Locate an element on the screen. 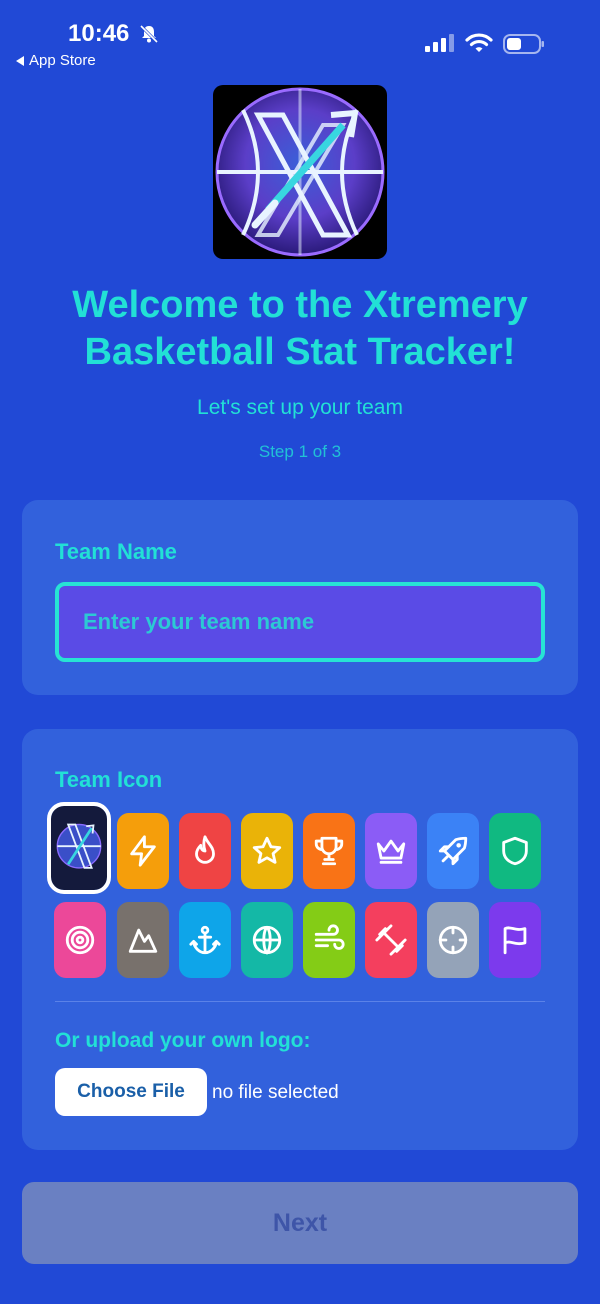 This screenshot has width=600, height=1304. cellular-signal-icon is located at coordinates (439, 43).